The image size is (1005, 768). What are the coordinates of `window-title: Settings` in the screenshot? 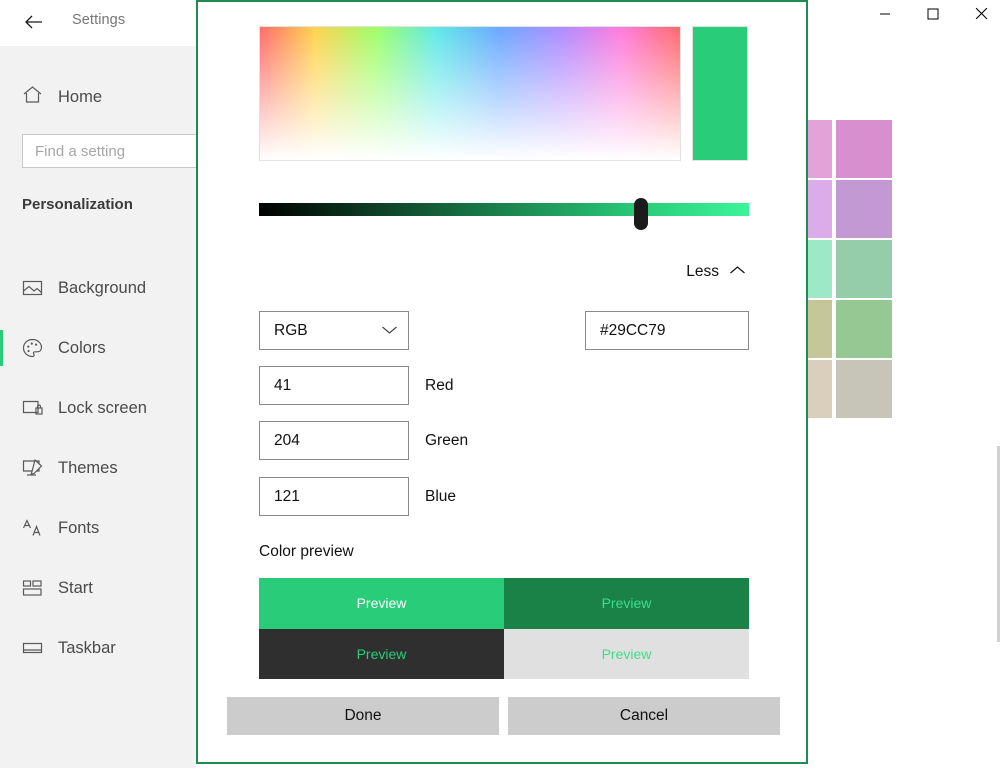 It's located at (99, 20).